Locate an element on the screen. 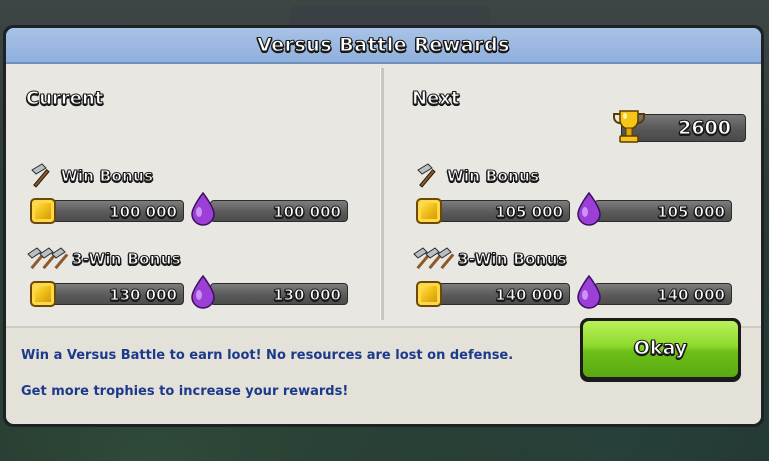 The image size is (769, 461). next-three-win-bonus-label: 3-Win Bonus is located at coordinates (513, 259).